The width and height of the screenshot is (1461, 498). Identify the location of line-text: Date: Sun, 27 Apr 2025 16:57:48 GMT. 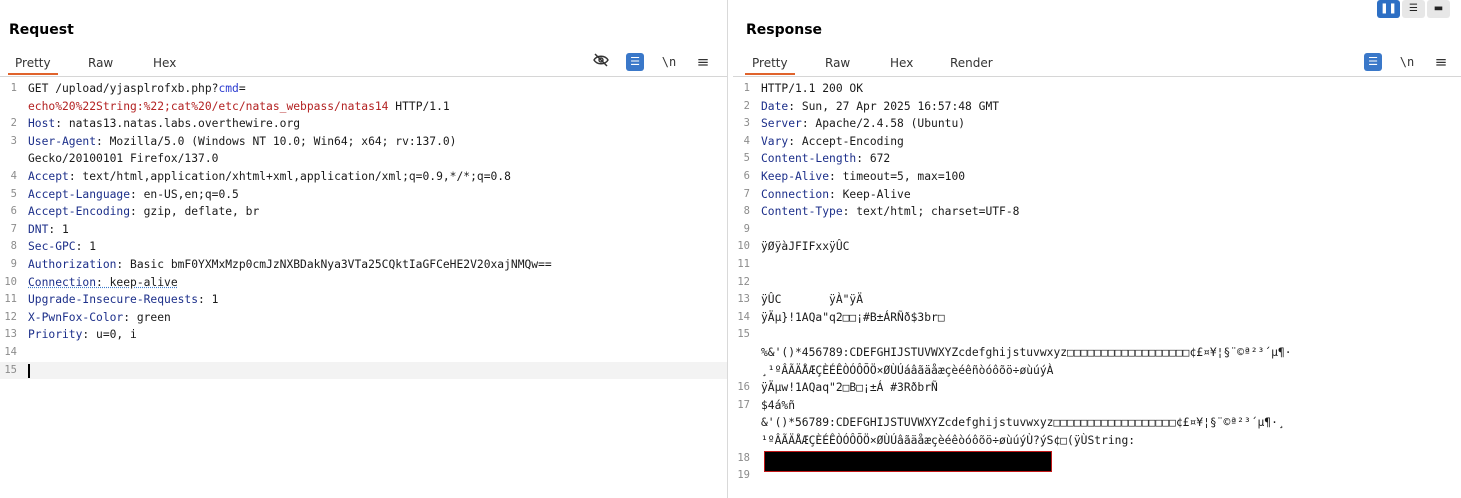
(1108, 107).